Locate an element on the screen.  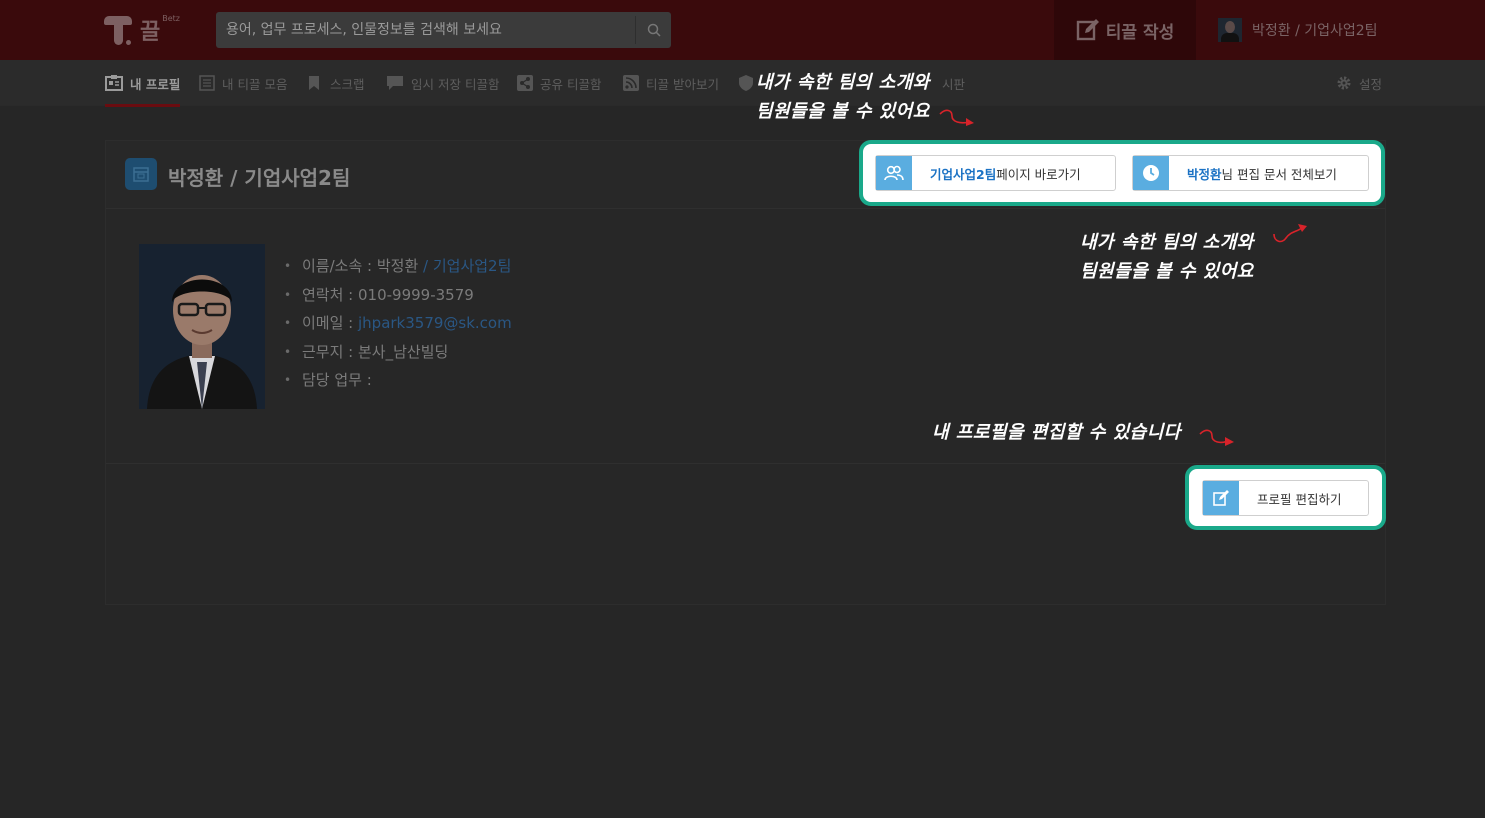
tab-subscribe: 티끌 받아보기 is located at coordinates (671, 83).